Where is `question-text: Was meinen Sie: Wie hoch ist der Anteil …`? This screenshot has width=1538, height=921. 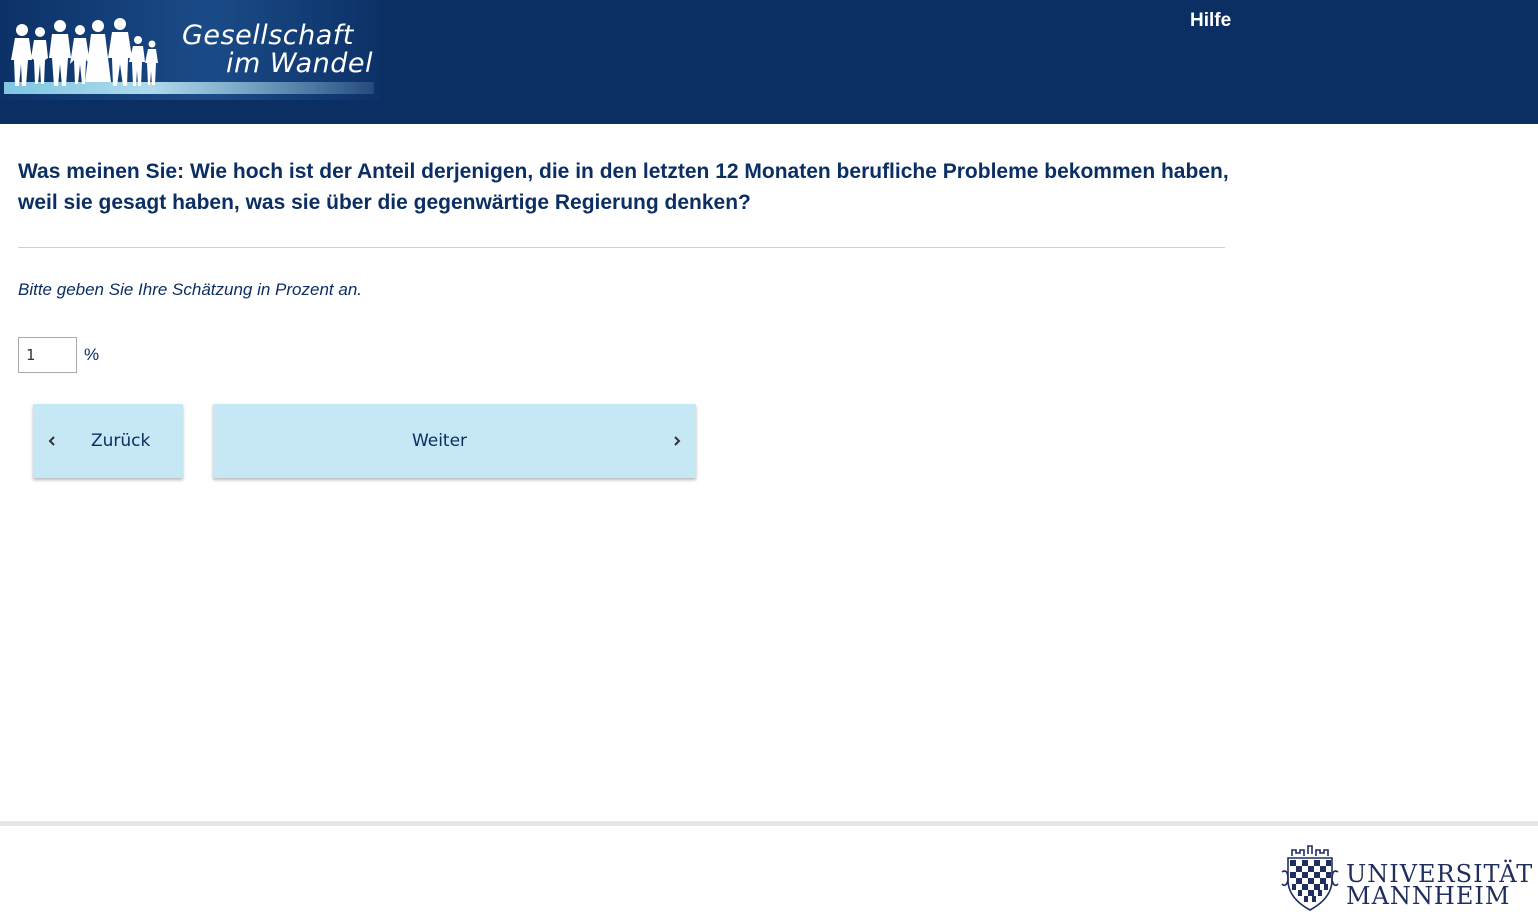 question-text: Was meinen Sie: Wie hoch ist der Anteil … is located at coordinates (623, 187).